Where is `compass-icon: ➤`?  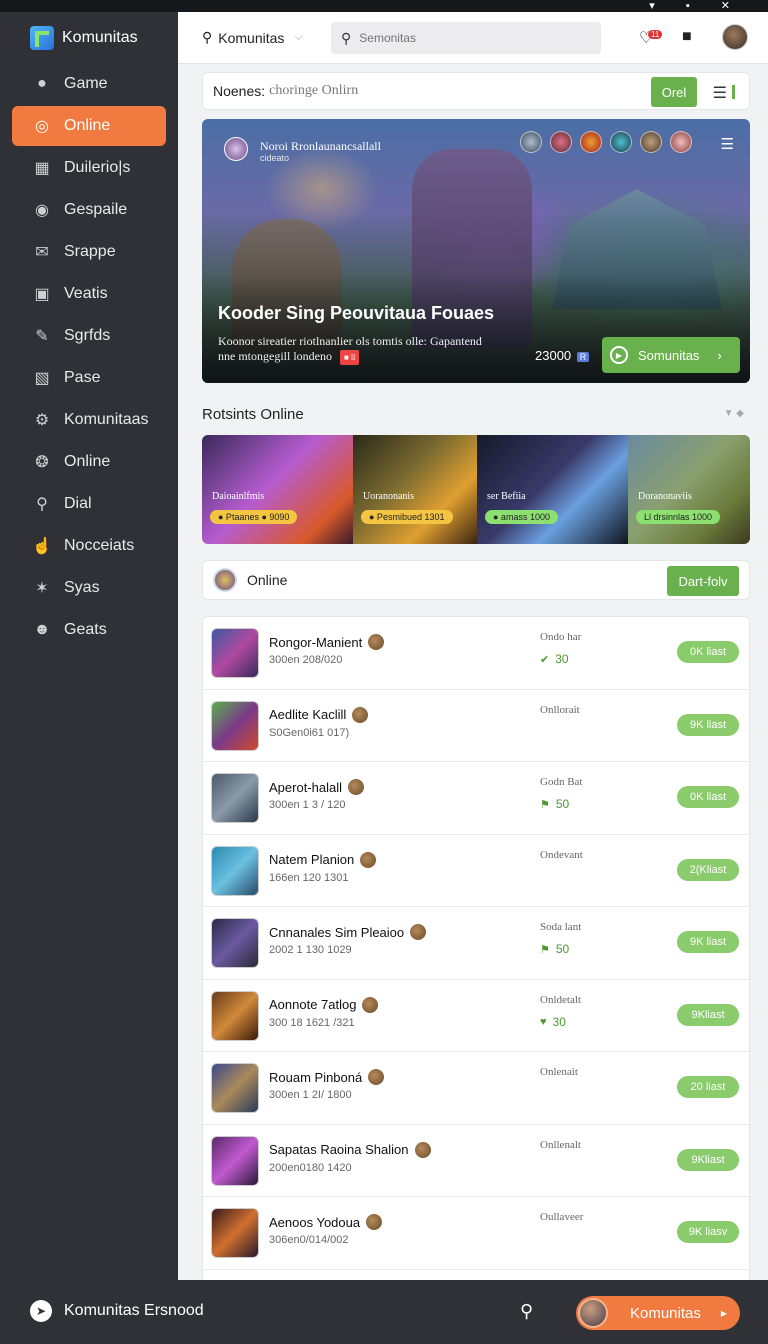 compass-icon: ➤ is located at coordinates (41, 1311).